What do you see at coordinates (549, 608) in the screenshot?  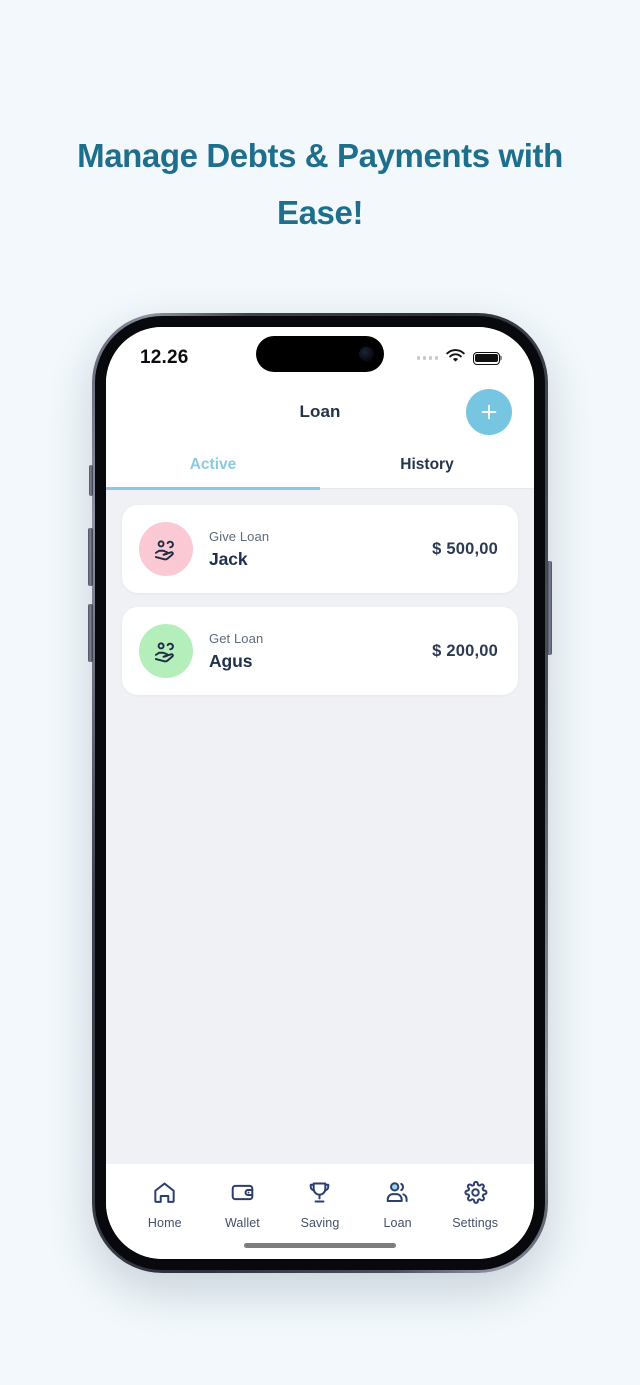 I see `power-button` at bounding box center [549, 608].